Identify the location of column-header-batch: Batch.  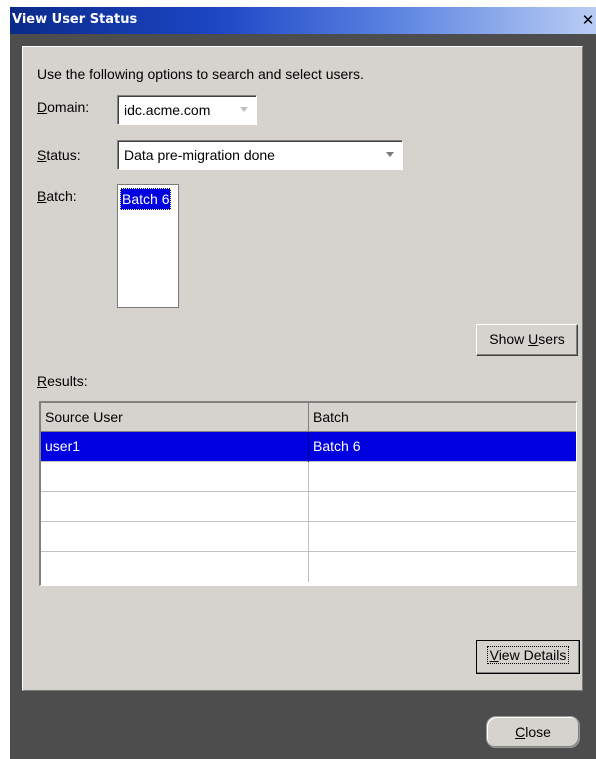
(443, 417).